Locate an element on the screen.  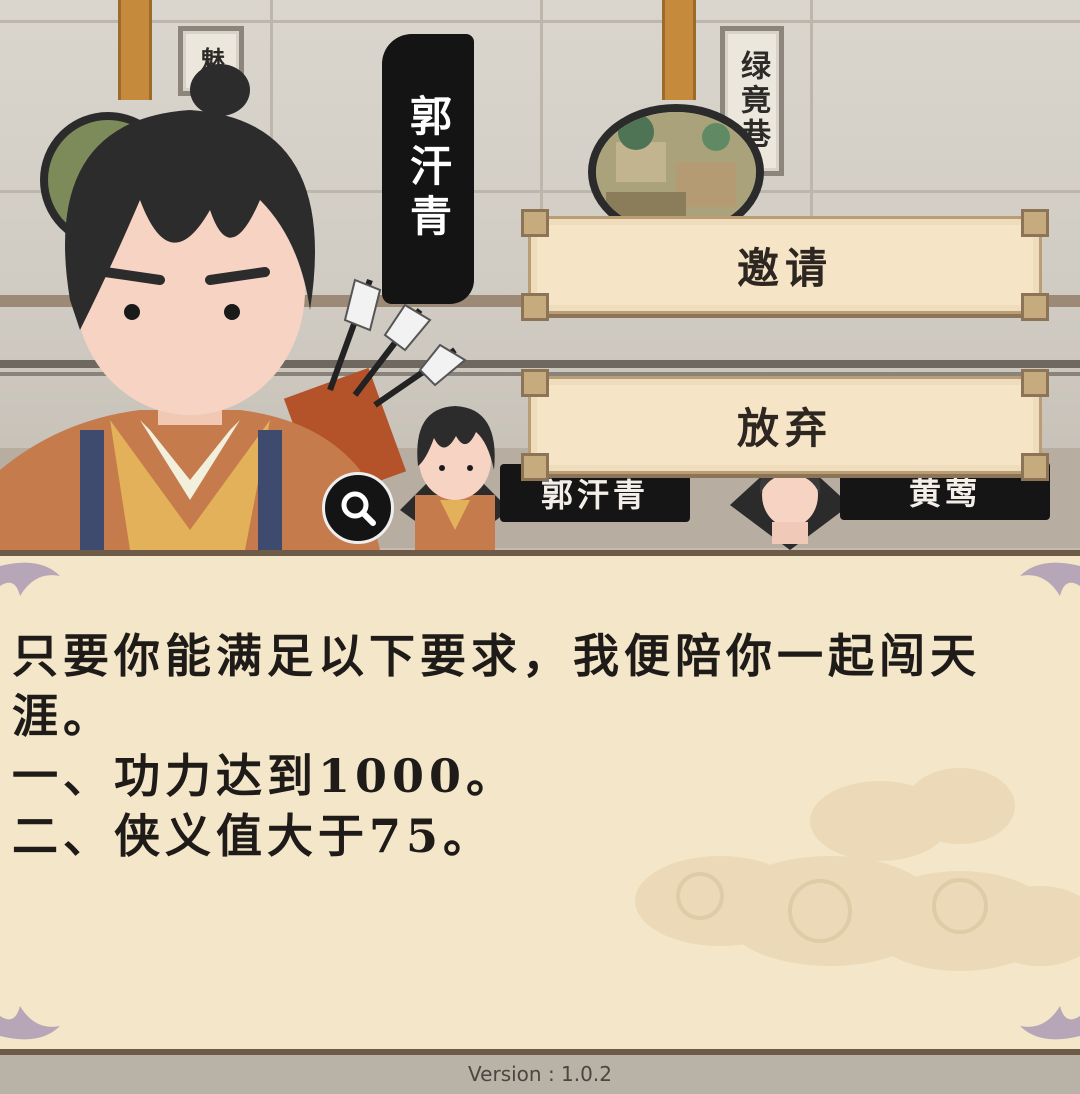
abandon-button: 放弃 is located at coordinates (785, 425).